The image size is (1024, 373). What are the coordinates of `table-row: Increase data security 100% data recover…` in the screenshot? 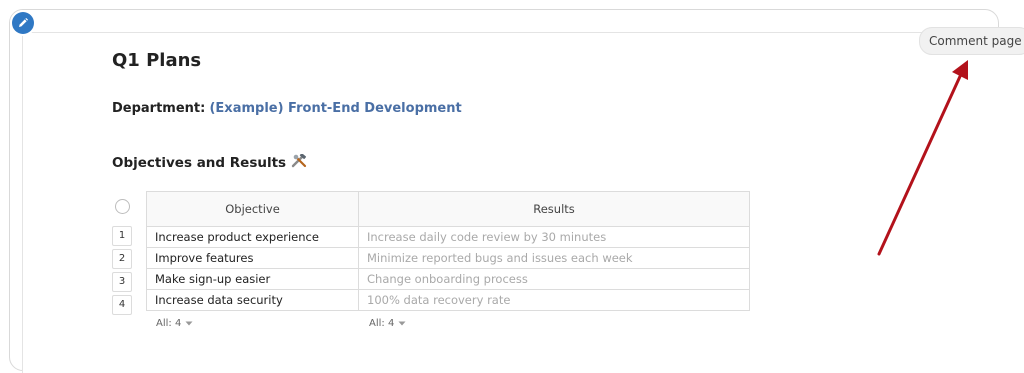 It's located at (448, 300).